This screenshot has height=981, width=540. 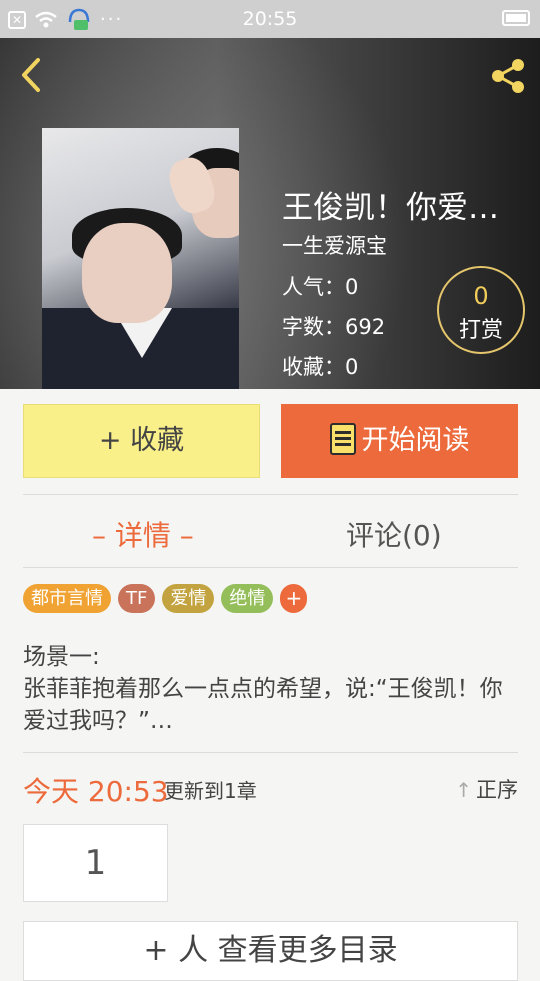 What do you see at coordinates (137, 598) in the screenshot?
I see `tag-tf: TF` at bounding box center [137, 598].